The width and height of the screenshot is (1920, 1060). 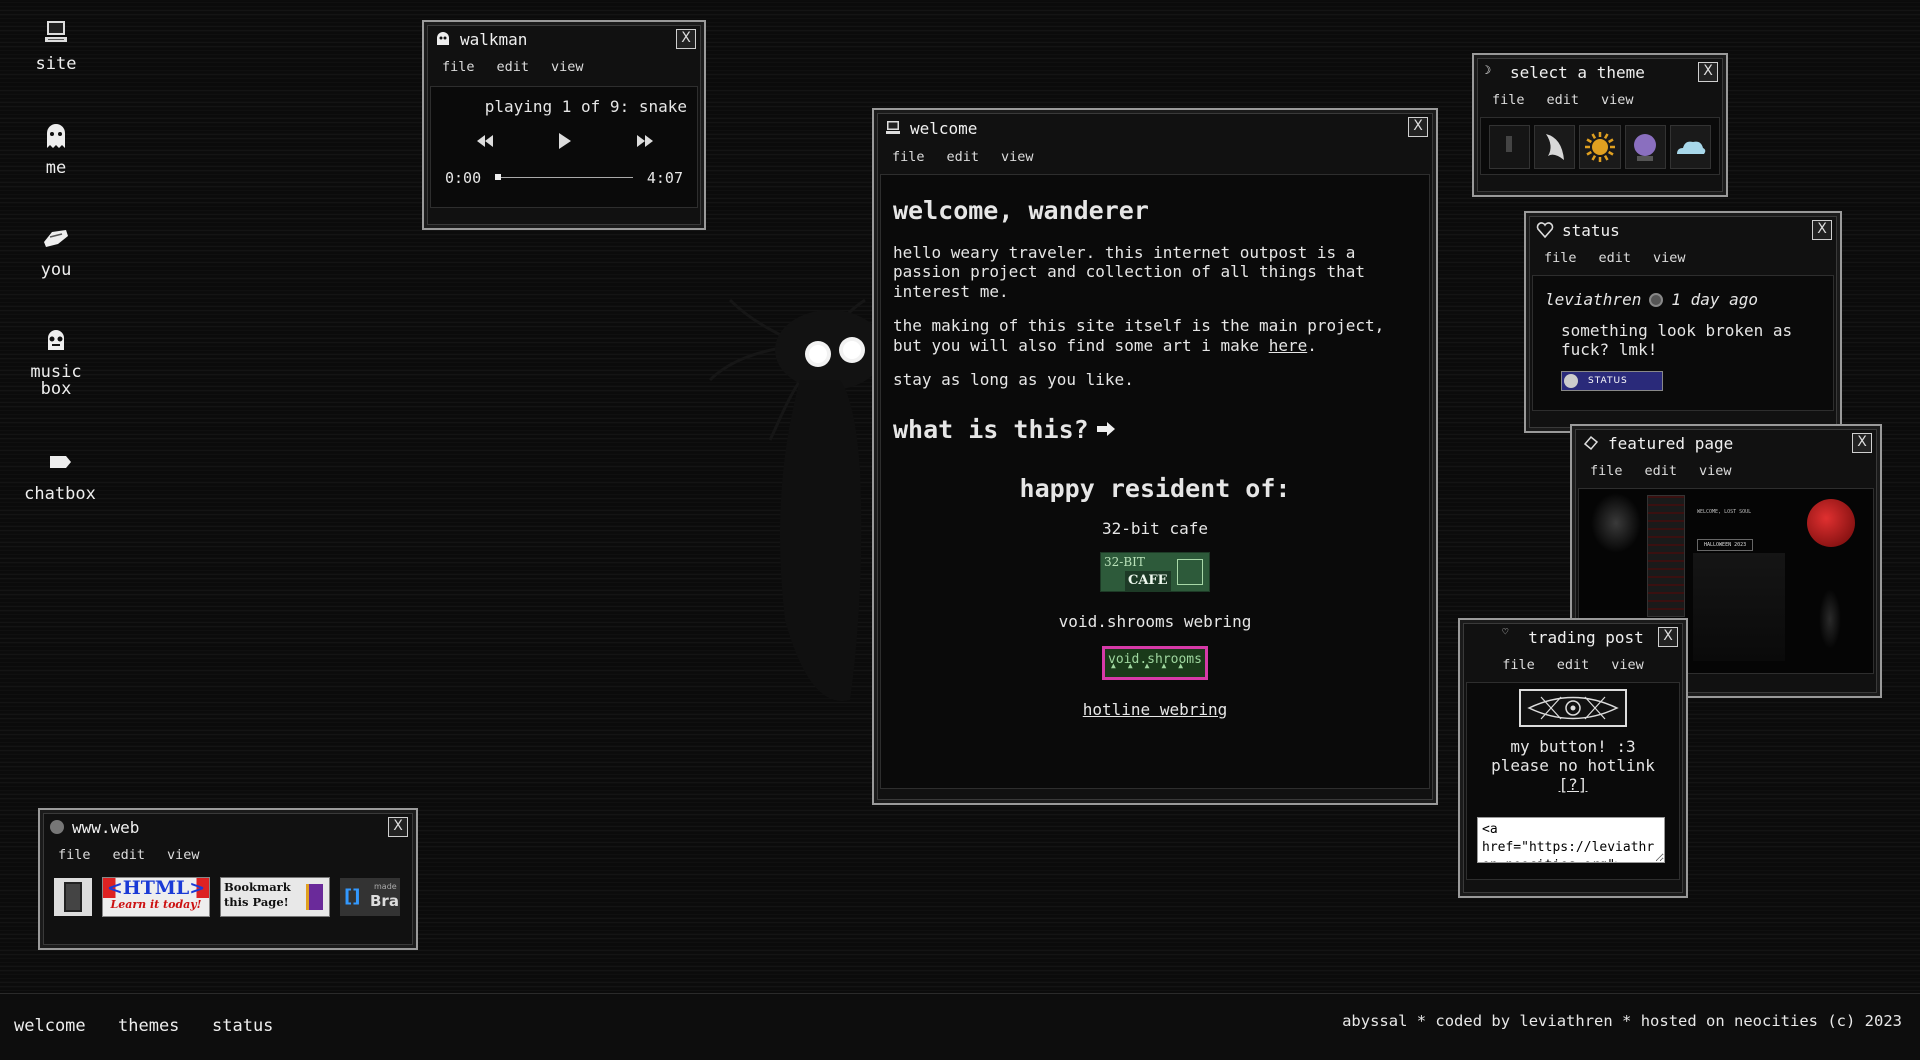 I want to click on made-with-small: made, so click(x=385, y=886).